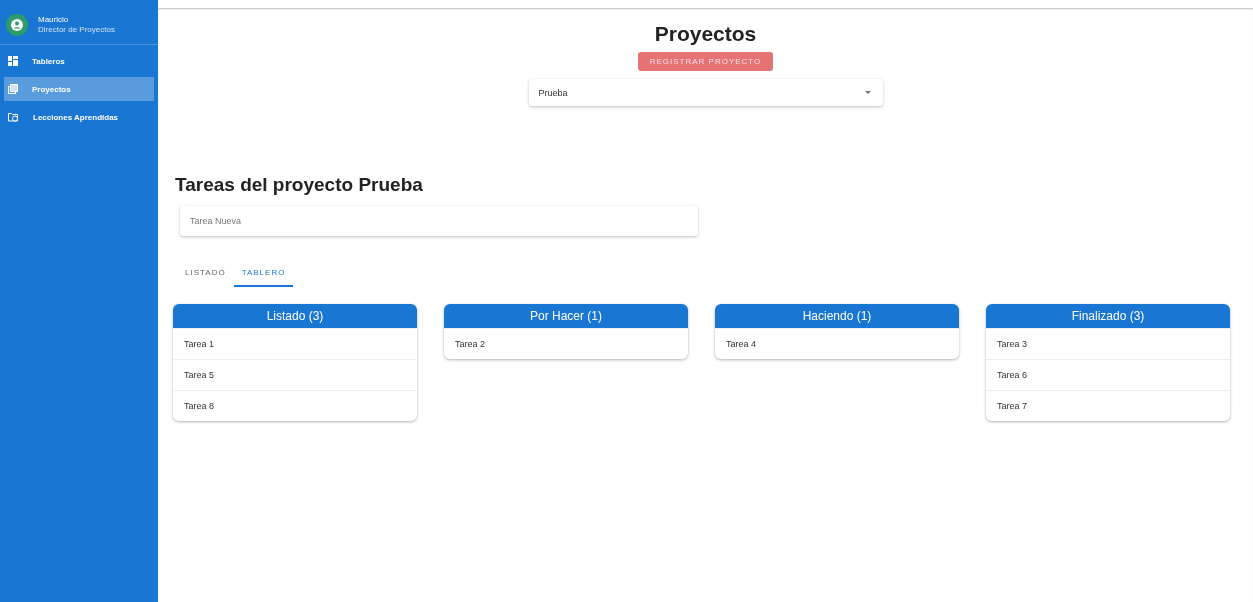 The height and width of the screenshot is (602, 1253). What do you see at coordinates (566, 316) in the screenshot?
I see `column-header: Por Hacer (1)` at bounding box center [566, 316].